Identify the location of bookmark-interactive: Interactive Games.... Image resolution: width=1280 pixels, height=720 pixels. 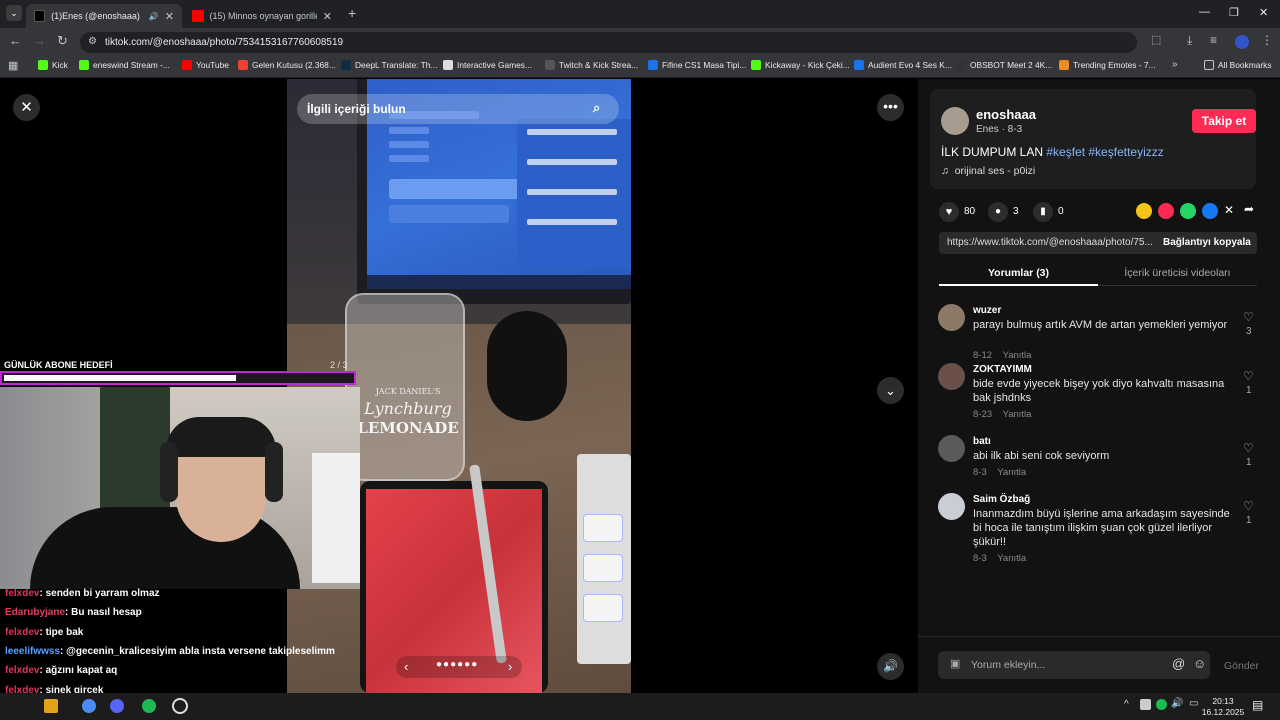
(487, 65).